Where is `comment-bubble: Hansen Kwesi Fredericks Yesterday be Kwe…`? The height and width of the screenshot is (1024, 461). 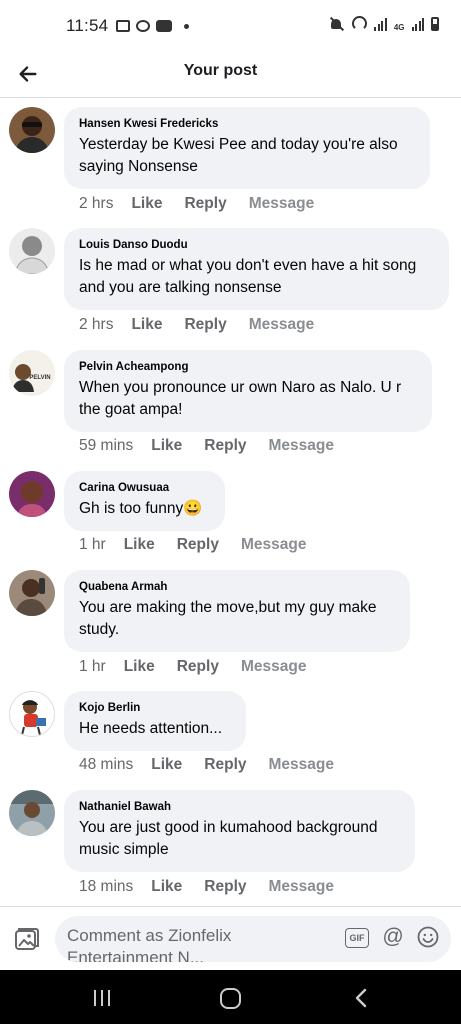 comment-bubble: Hansen Kwesi Fredericks Yesterday be Kwe… is located at coordinates (247, 148).